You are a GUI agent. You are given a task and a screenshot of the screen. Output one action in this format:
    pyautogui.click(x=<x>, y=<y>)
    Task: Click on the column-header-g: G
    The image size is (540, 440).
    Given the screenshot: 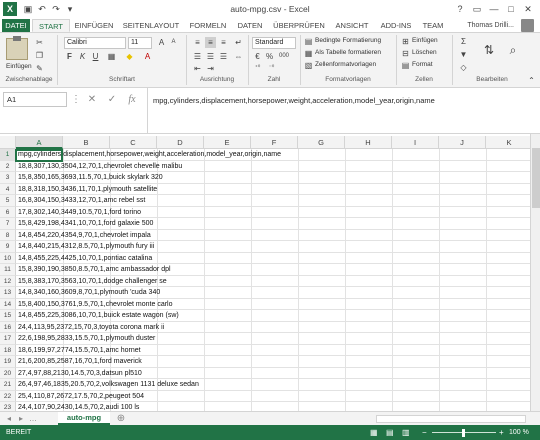 What is the action you would take?
    pyautogui.click(x=321, y=142)
    